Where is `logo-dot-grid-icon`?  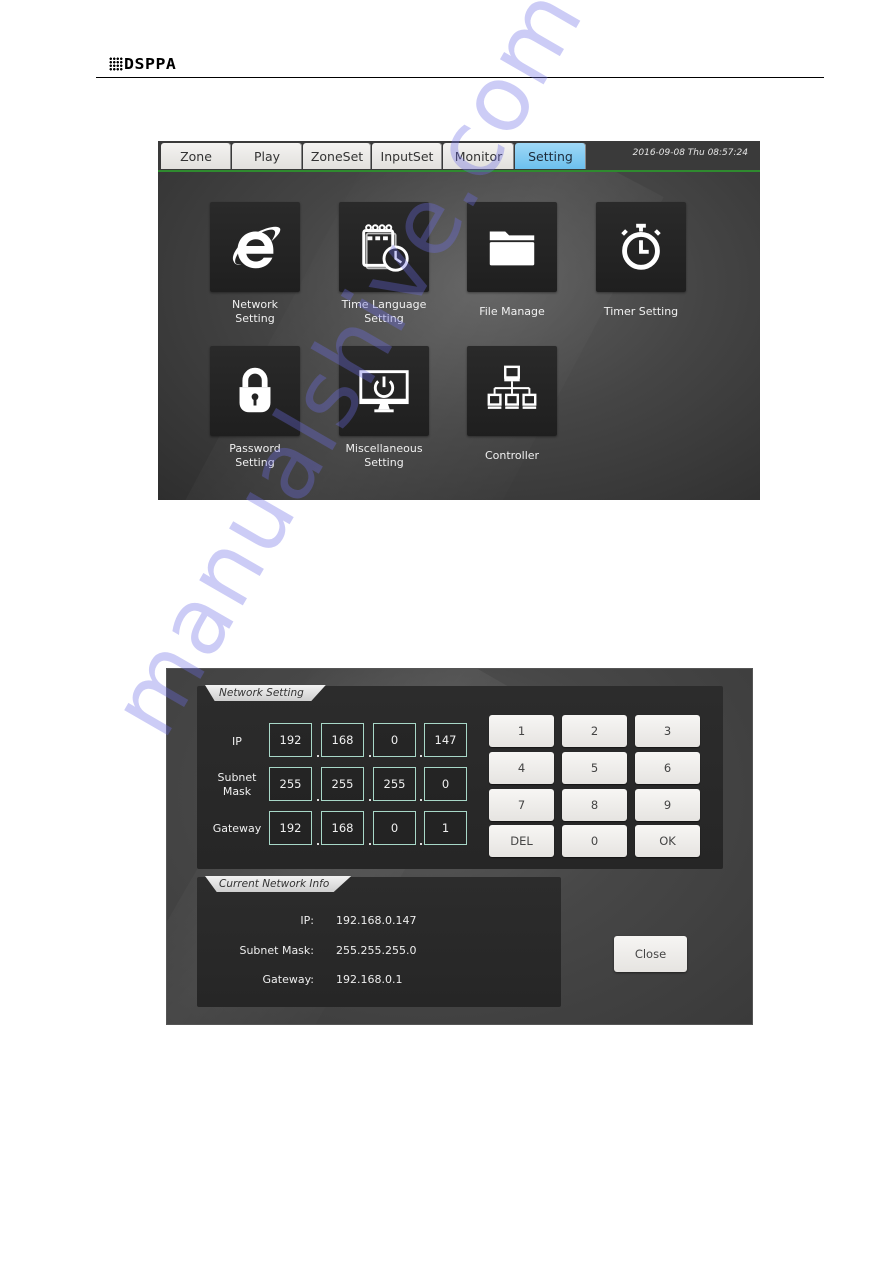
logo-dot-grid-icon is located at coordinates (116, 64).